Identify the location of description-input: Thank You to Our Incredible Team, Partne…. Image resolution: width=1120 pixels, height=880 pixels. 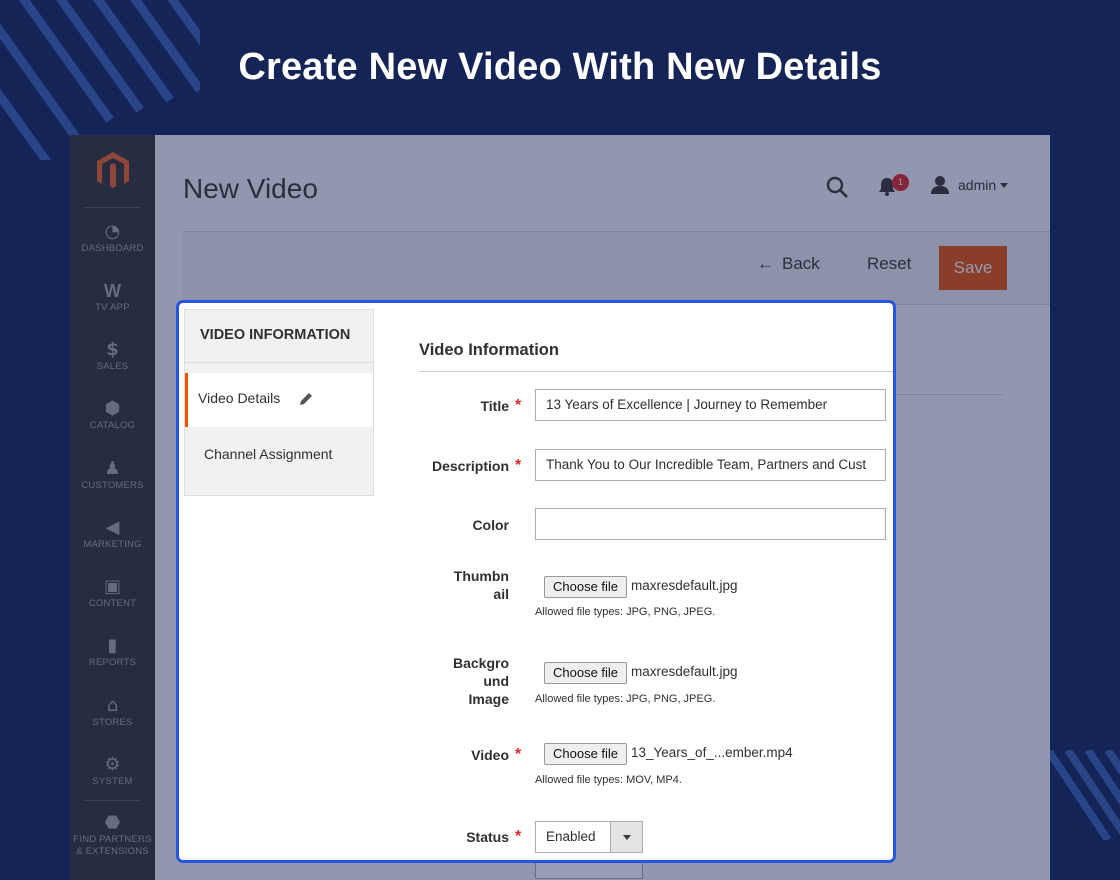
(710, 465).